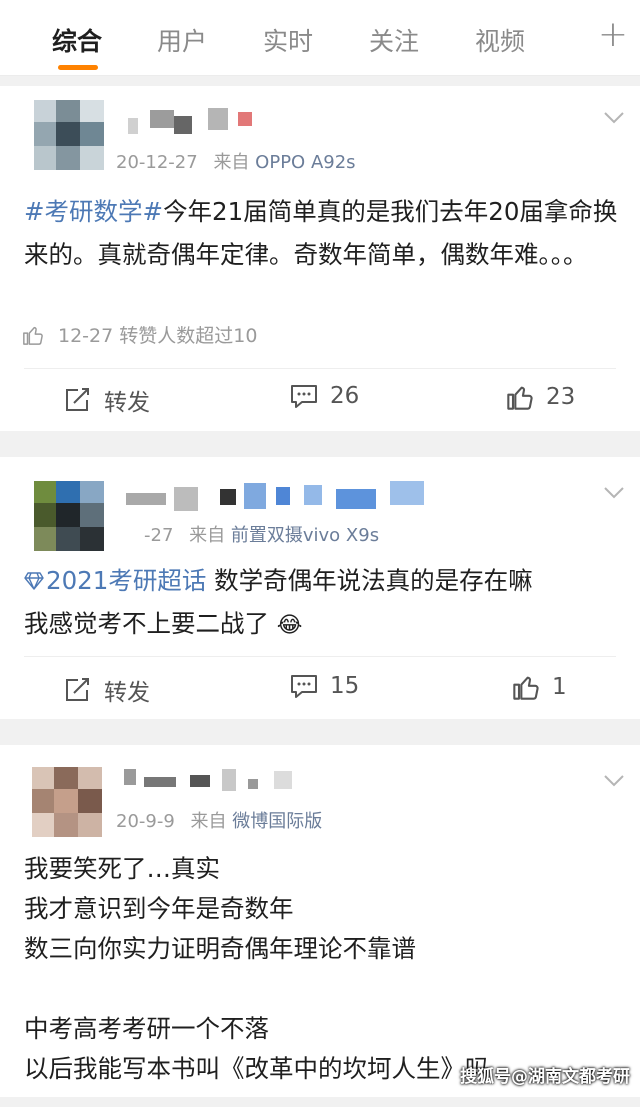 The width and height of the screenshot is (640, 1107). What do you see at coordinates (561, 397) in the screenshot?
I see `like-count: 23` at bounding box center [561, 397].